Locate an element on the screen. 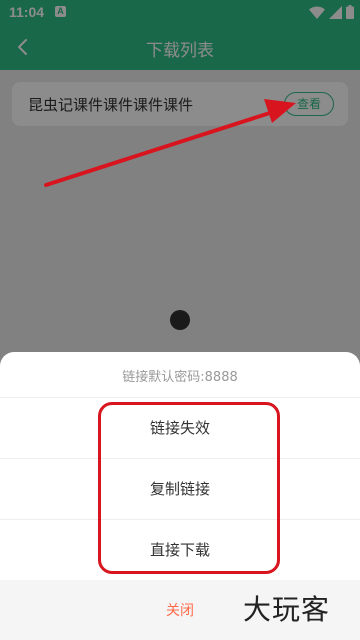 This screenshot has width=360, height=640. password-hint: 链接默认密码:8888 is located at coordinates (180, 377).